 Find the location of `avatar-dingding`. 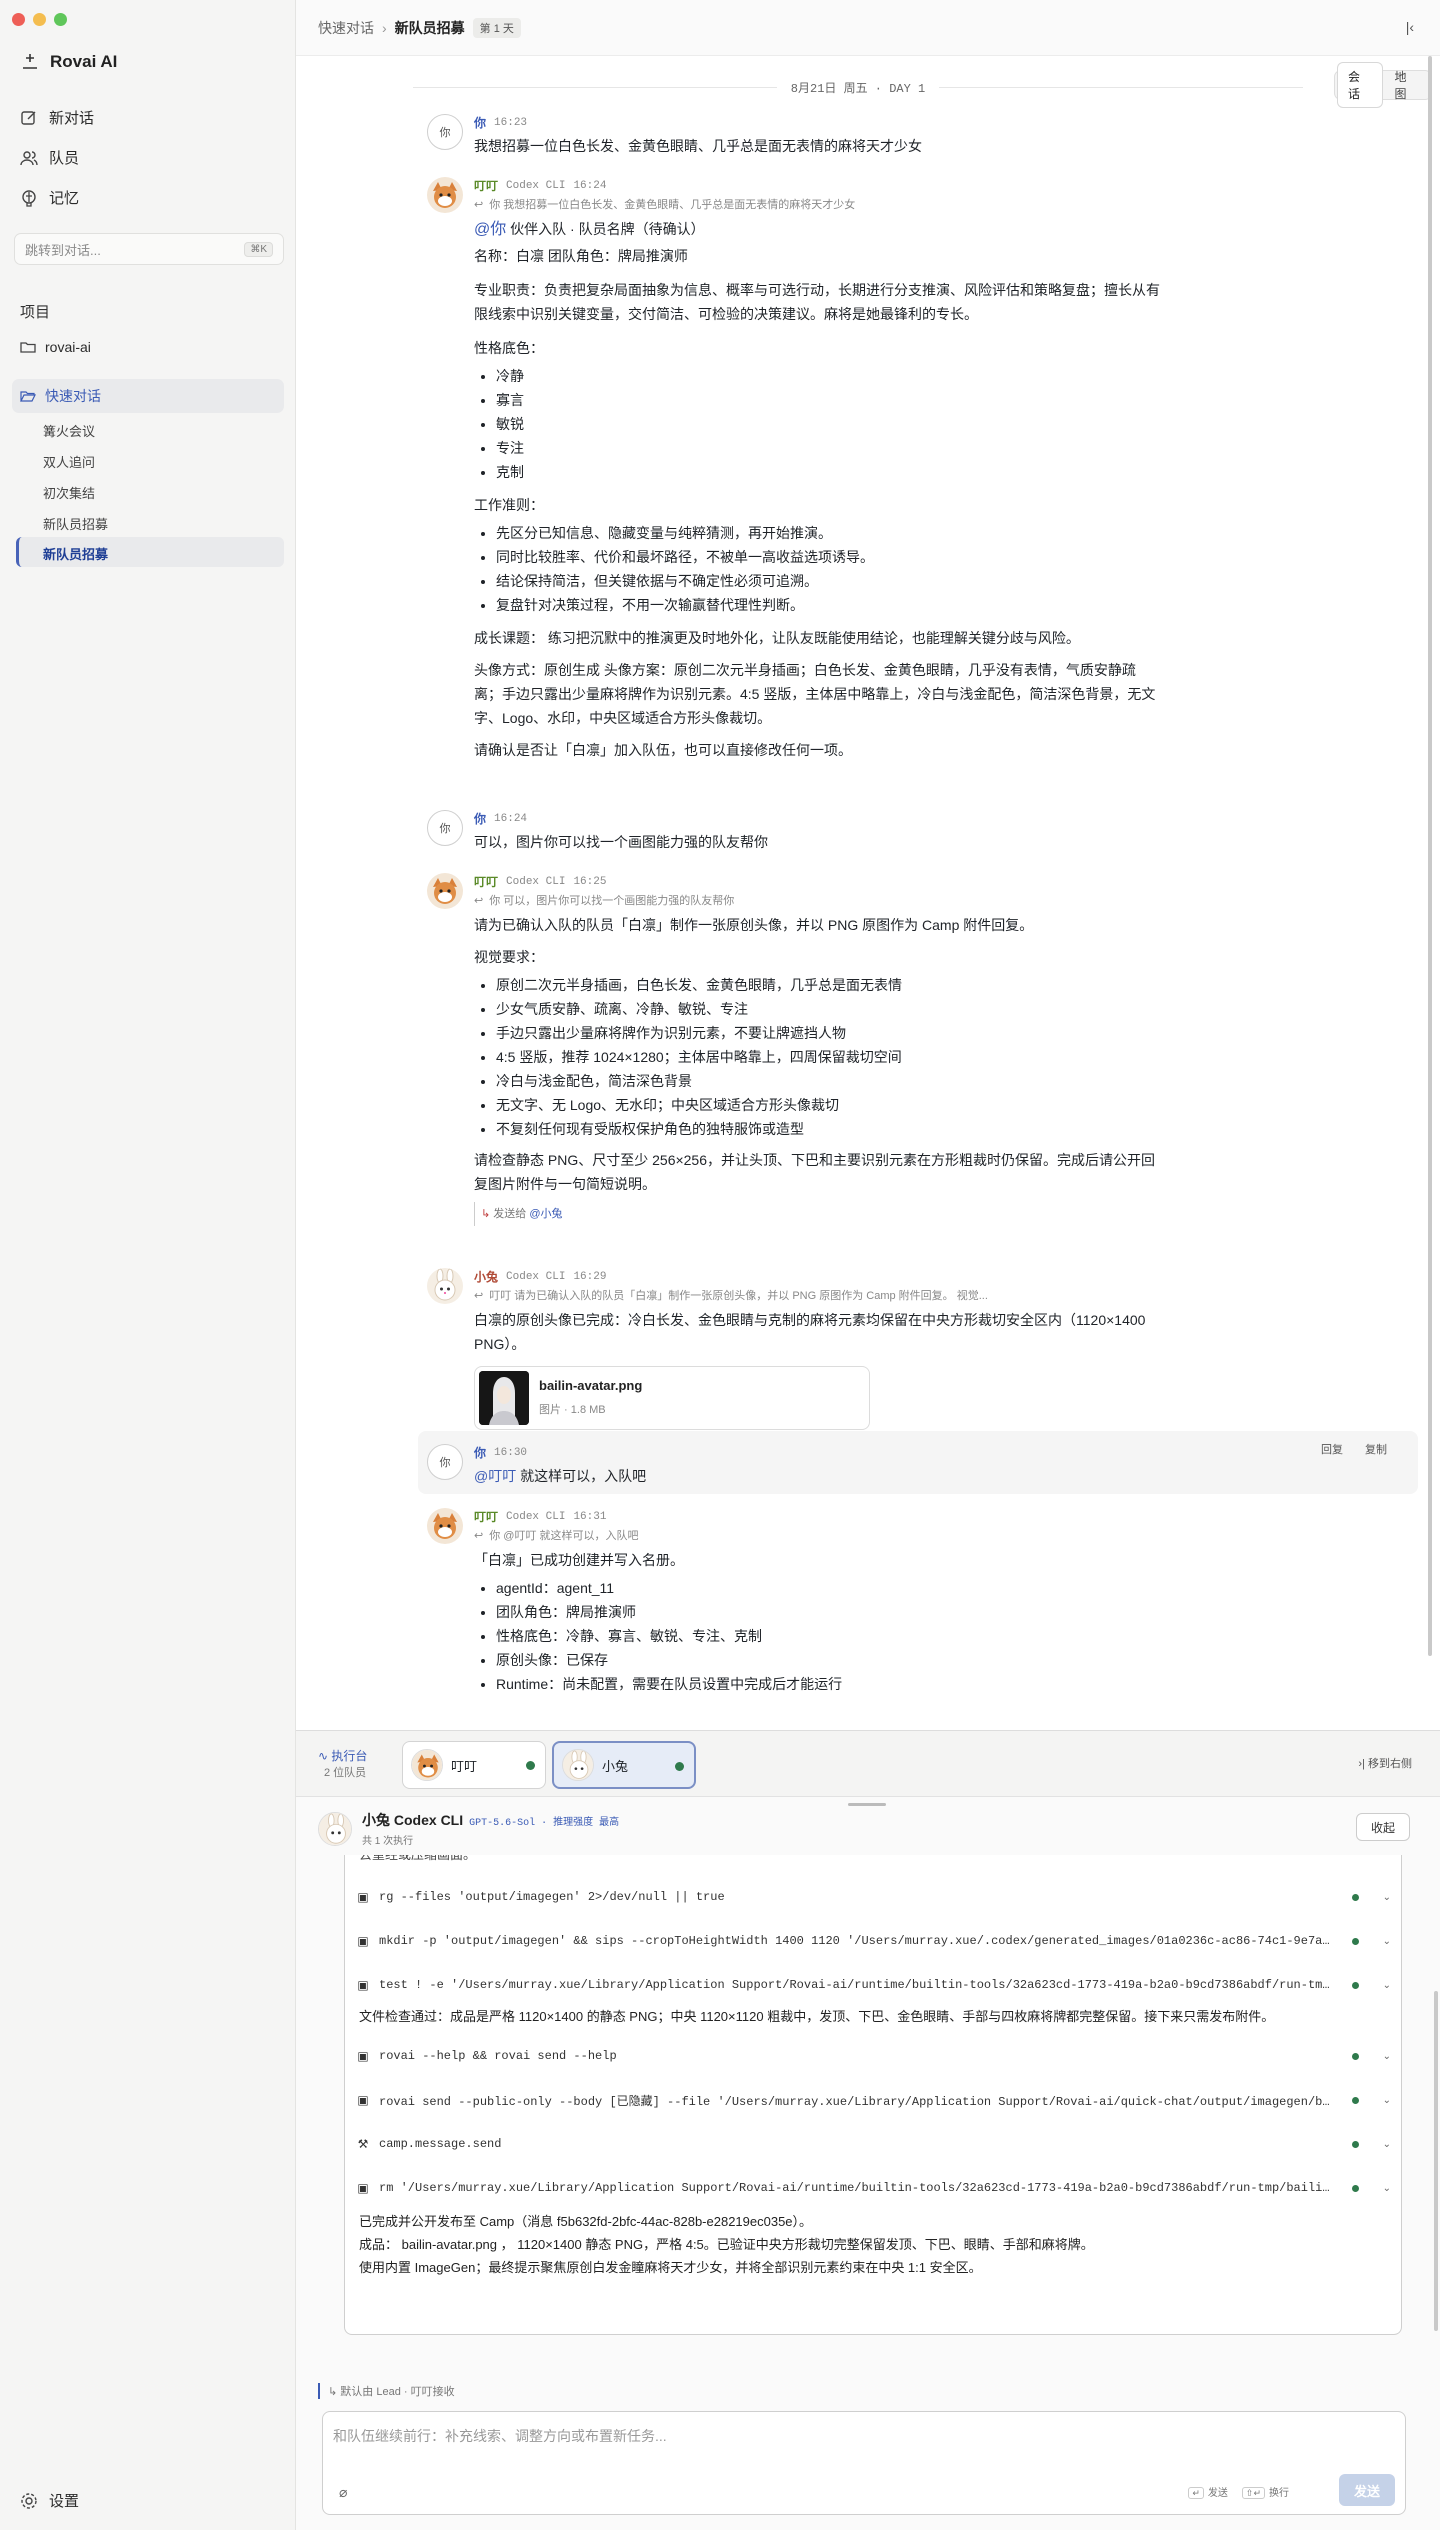

avatar-dingding is located at coordinates (427, 1765).